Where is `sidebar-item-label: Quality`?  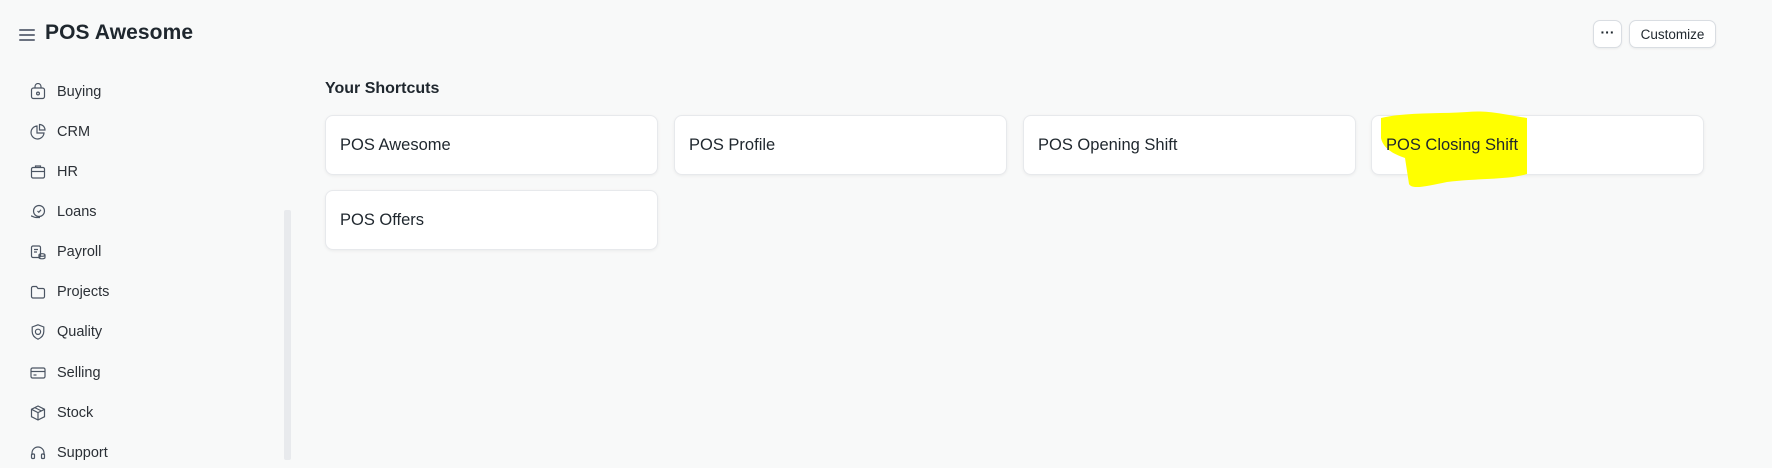 sidebar-item-label: Quality is located at coordinates (80, 332).